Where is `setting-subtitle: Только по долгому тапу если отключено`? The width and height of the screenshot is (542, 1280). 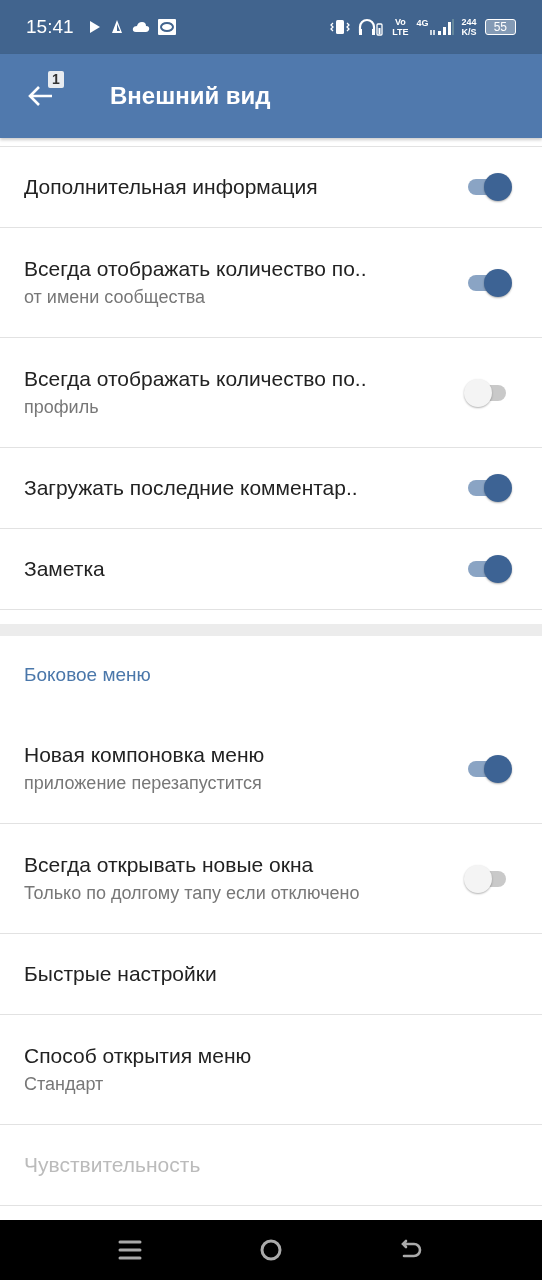
setting-subtitle: Только по долгому тапу если отключено is located at coordinates (192, 893).